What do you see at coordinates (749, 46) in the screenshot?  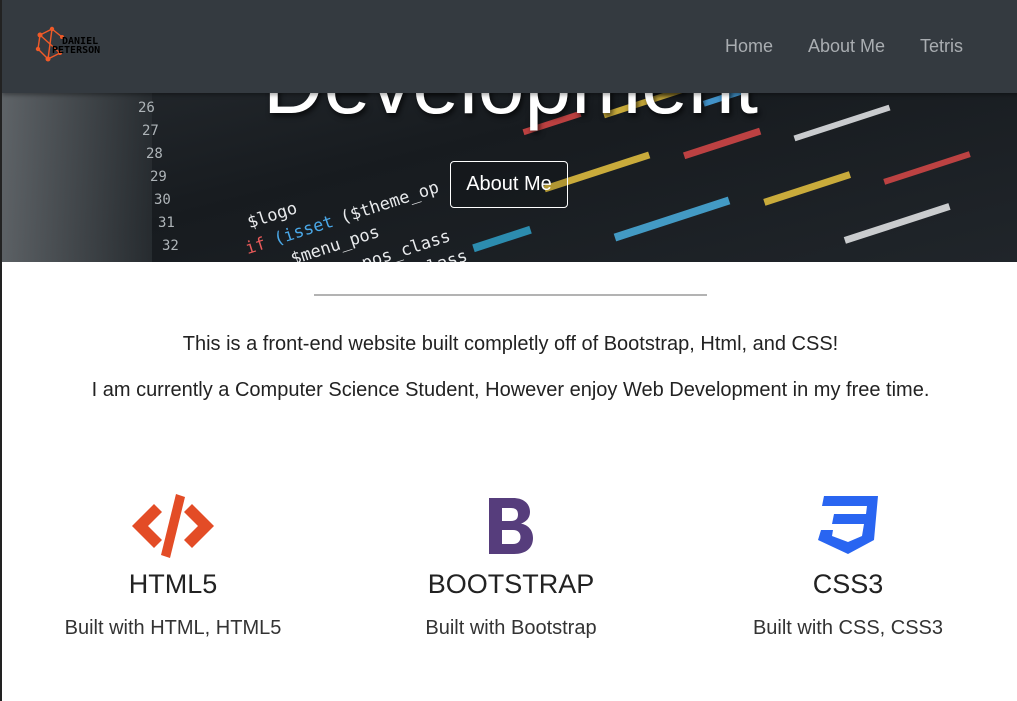 I see `nav-link-home: Home` at bounding box center [749, 46].